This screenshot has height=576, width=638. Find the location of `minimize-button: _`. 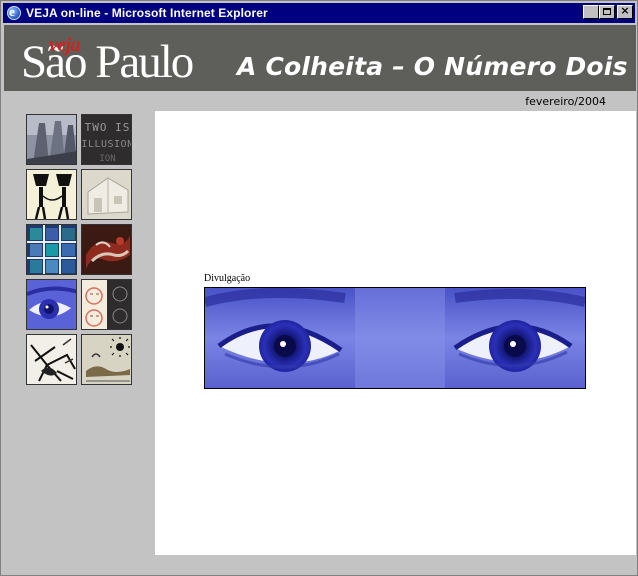

minimize-button: _ is located at coordinates (591, 12).